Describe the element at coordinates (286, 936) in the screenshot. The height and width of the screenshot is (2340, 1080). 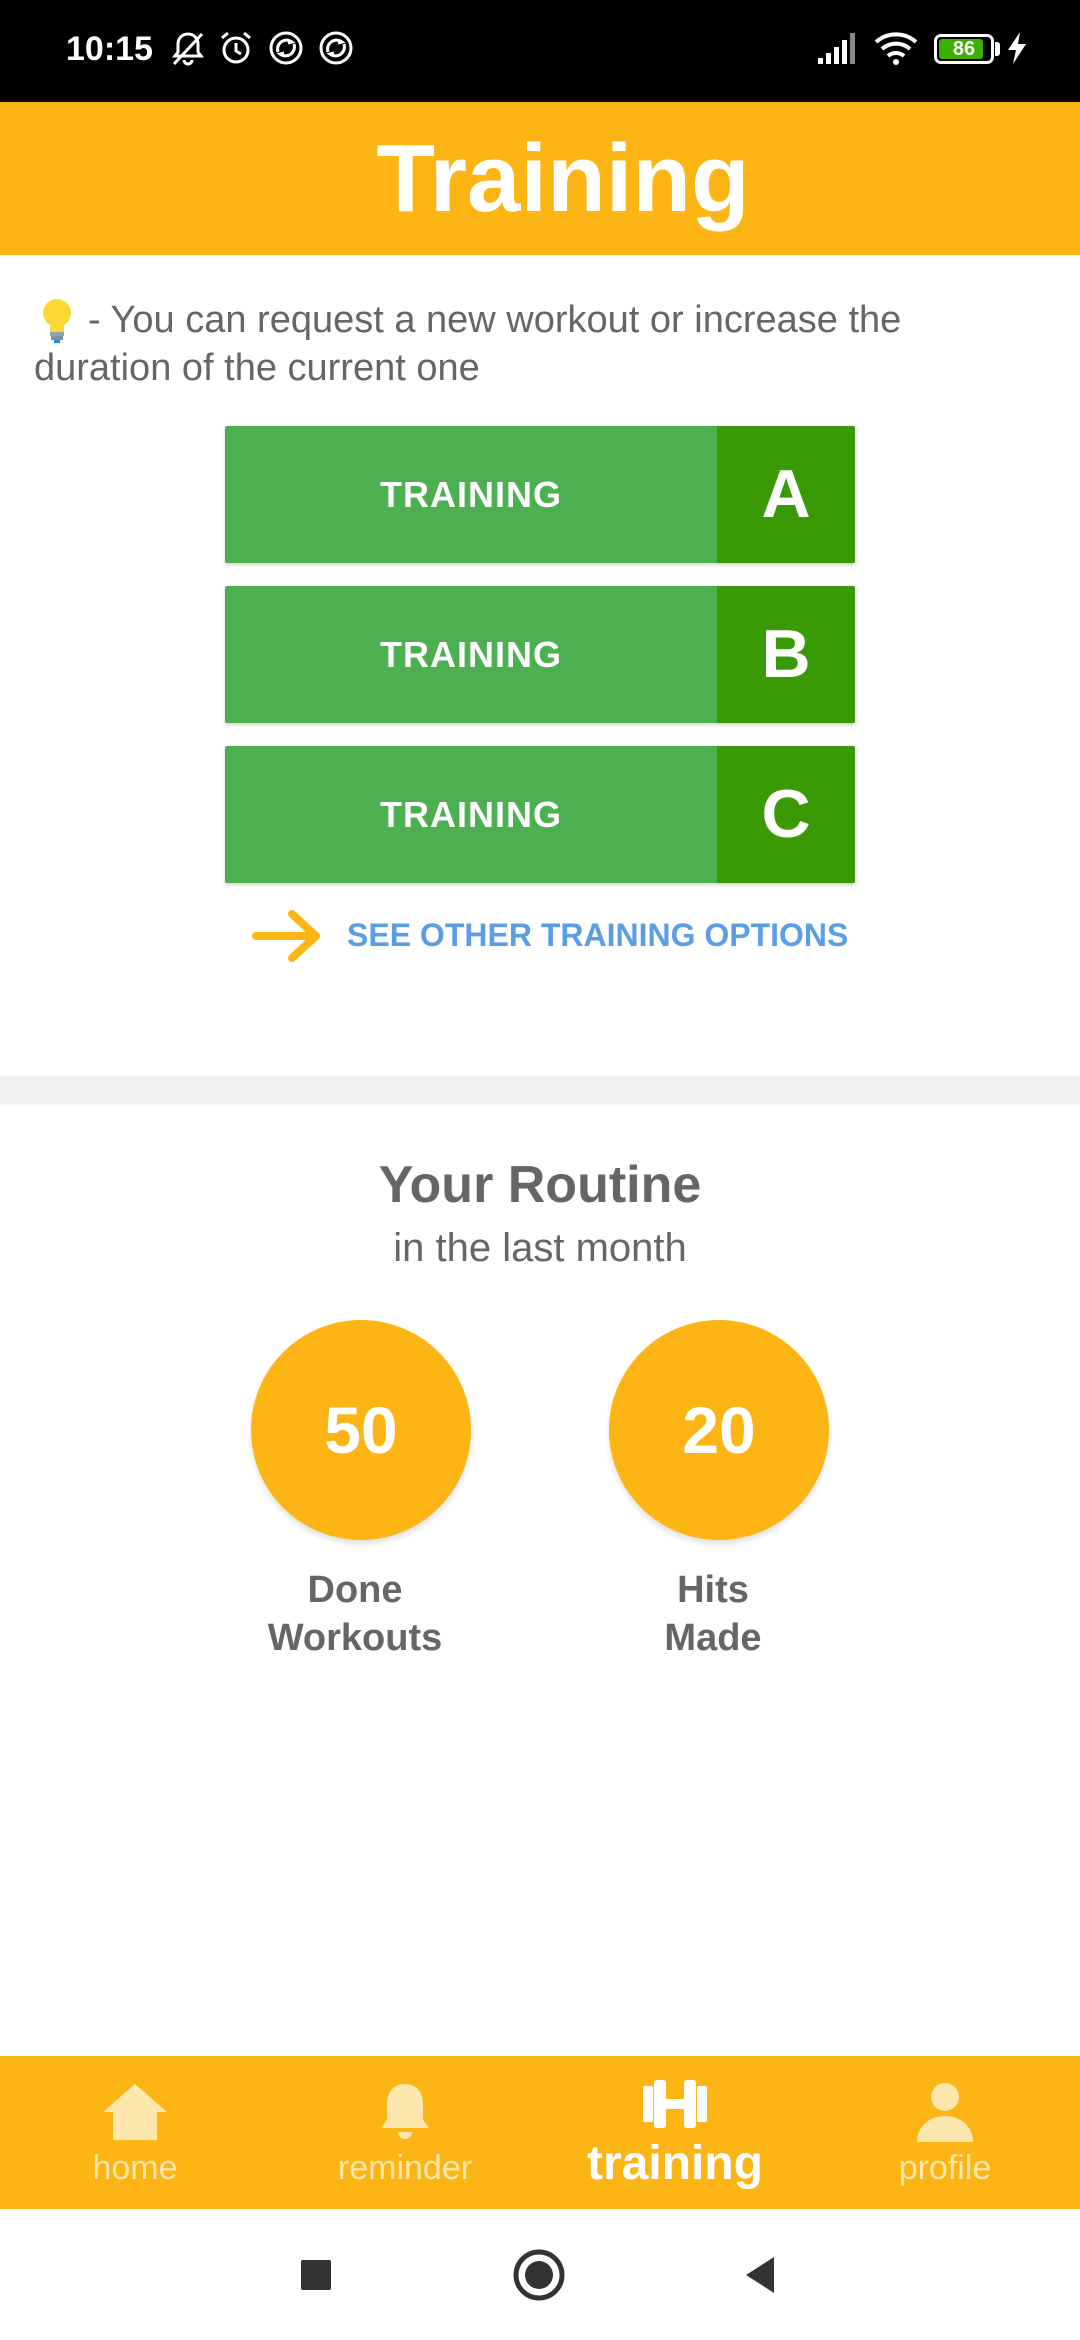
I see `arrow-right-icon` at that location.